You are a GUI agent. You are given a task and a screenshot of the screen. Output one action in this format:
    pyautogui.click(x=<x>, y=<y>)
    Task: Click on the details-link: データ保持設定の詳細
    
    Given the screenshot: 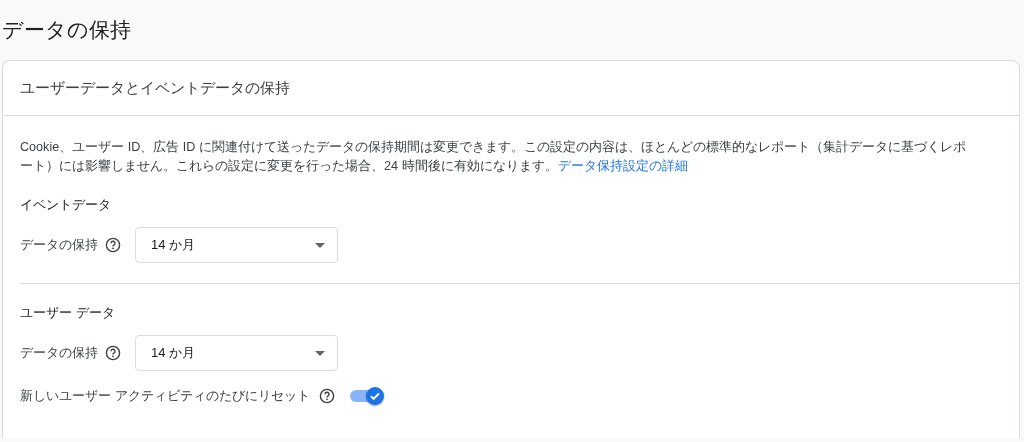 What is the action you would take?
    pyautogui.click(x=622, y=166)
    